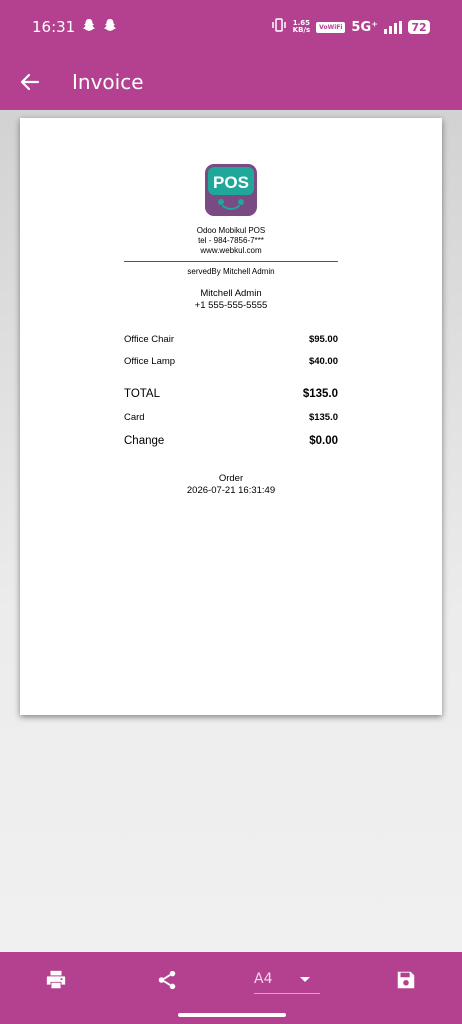 The width and height of the screenshot is (462, 1024). Describe the element at coordinates (231, 250) in the screenshot. I see `company-website: www.webkul.com` at that location.